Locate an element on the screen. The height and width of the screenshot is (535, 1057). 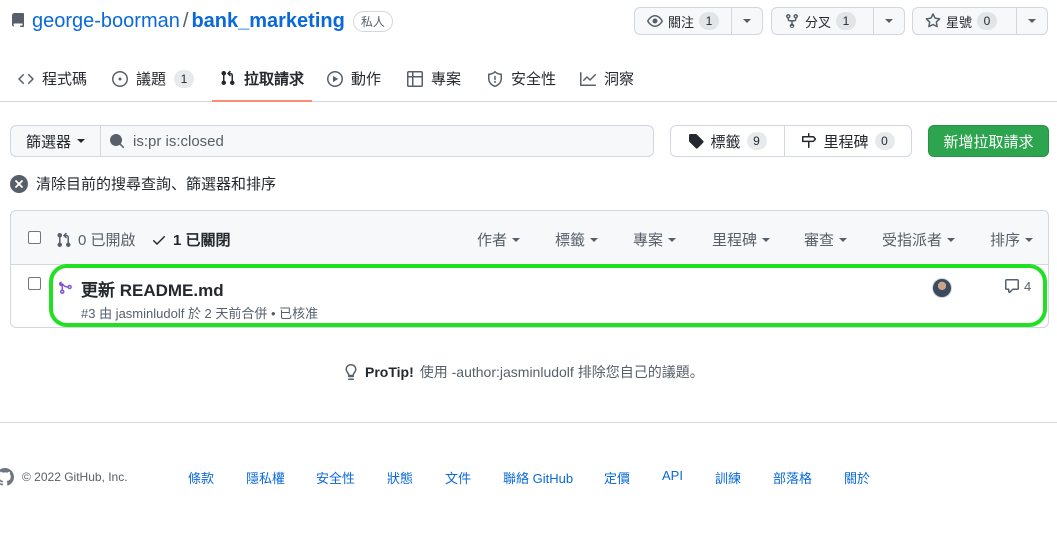
footer-link-privacy: 隱私權 is located at coordinates (265, 477).